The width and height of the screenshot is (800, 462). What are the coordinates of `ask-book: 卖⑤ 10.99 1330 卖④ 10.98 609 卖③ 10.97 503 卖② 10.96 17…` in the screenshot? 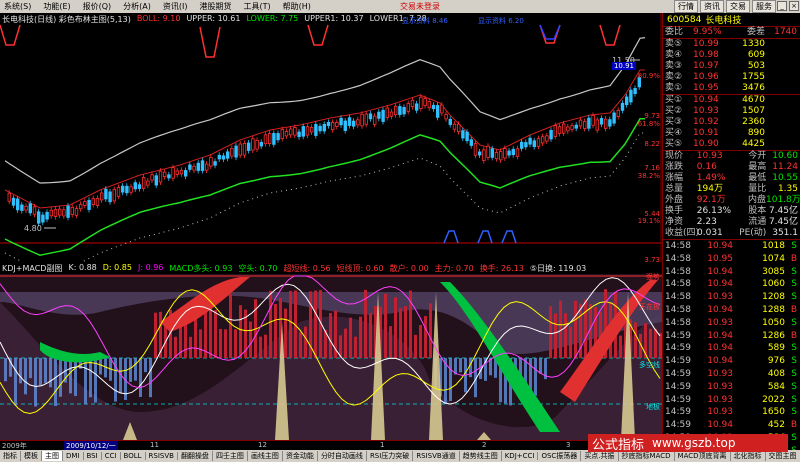 It's located at (731, 66).